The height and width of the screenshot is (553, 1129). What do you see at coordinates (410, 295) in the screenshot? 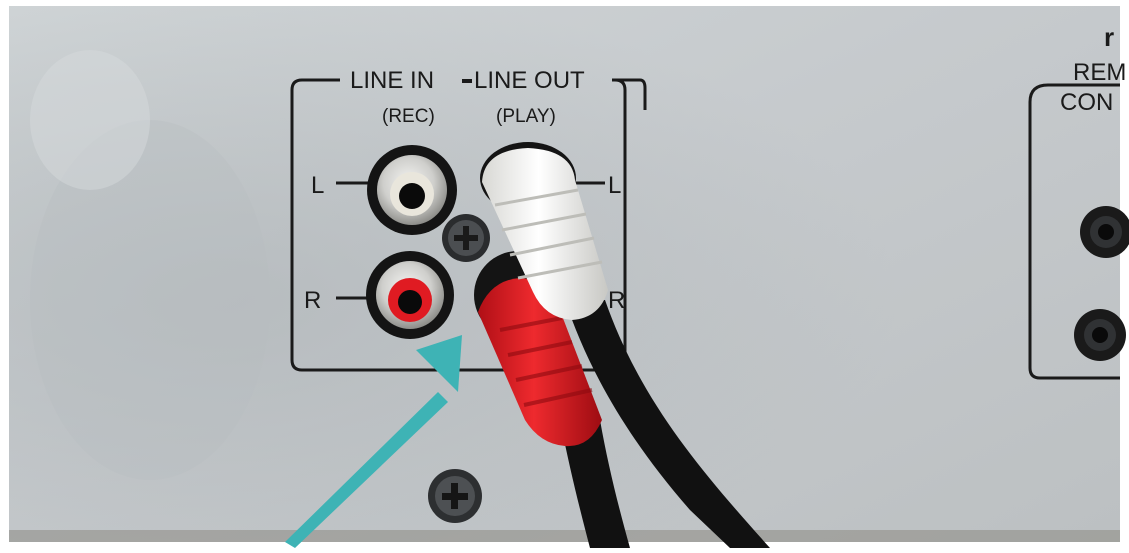
I see `rec-right-jack` at bounding box center [410, 295].